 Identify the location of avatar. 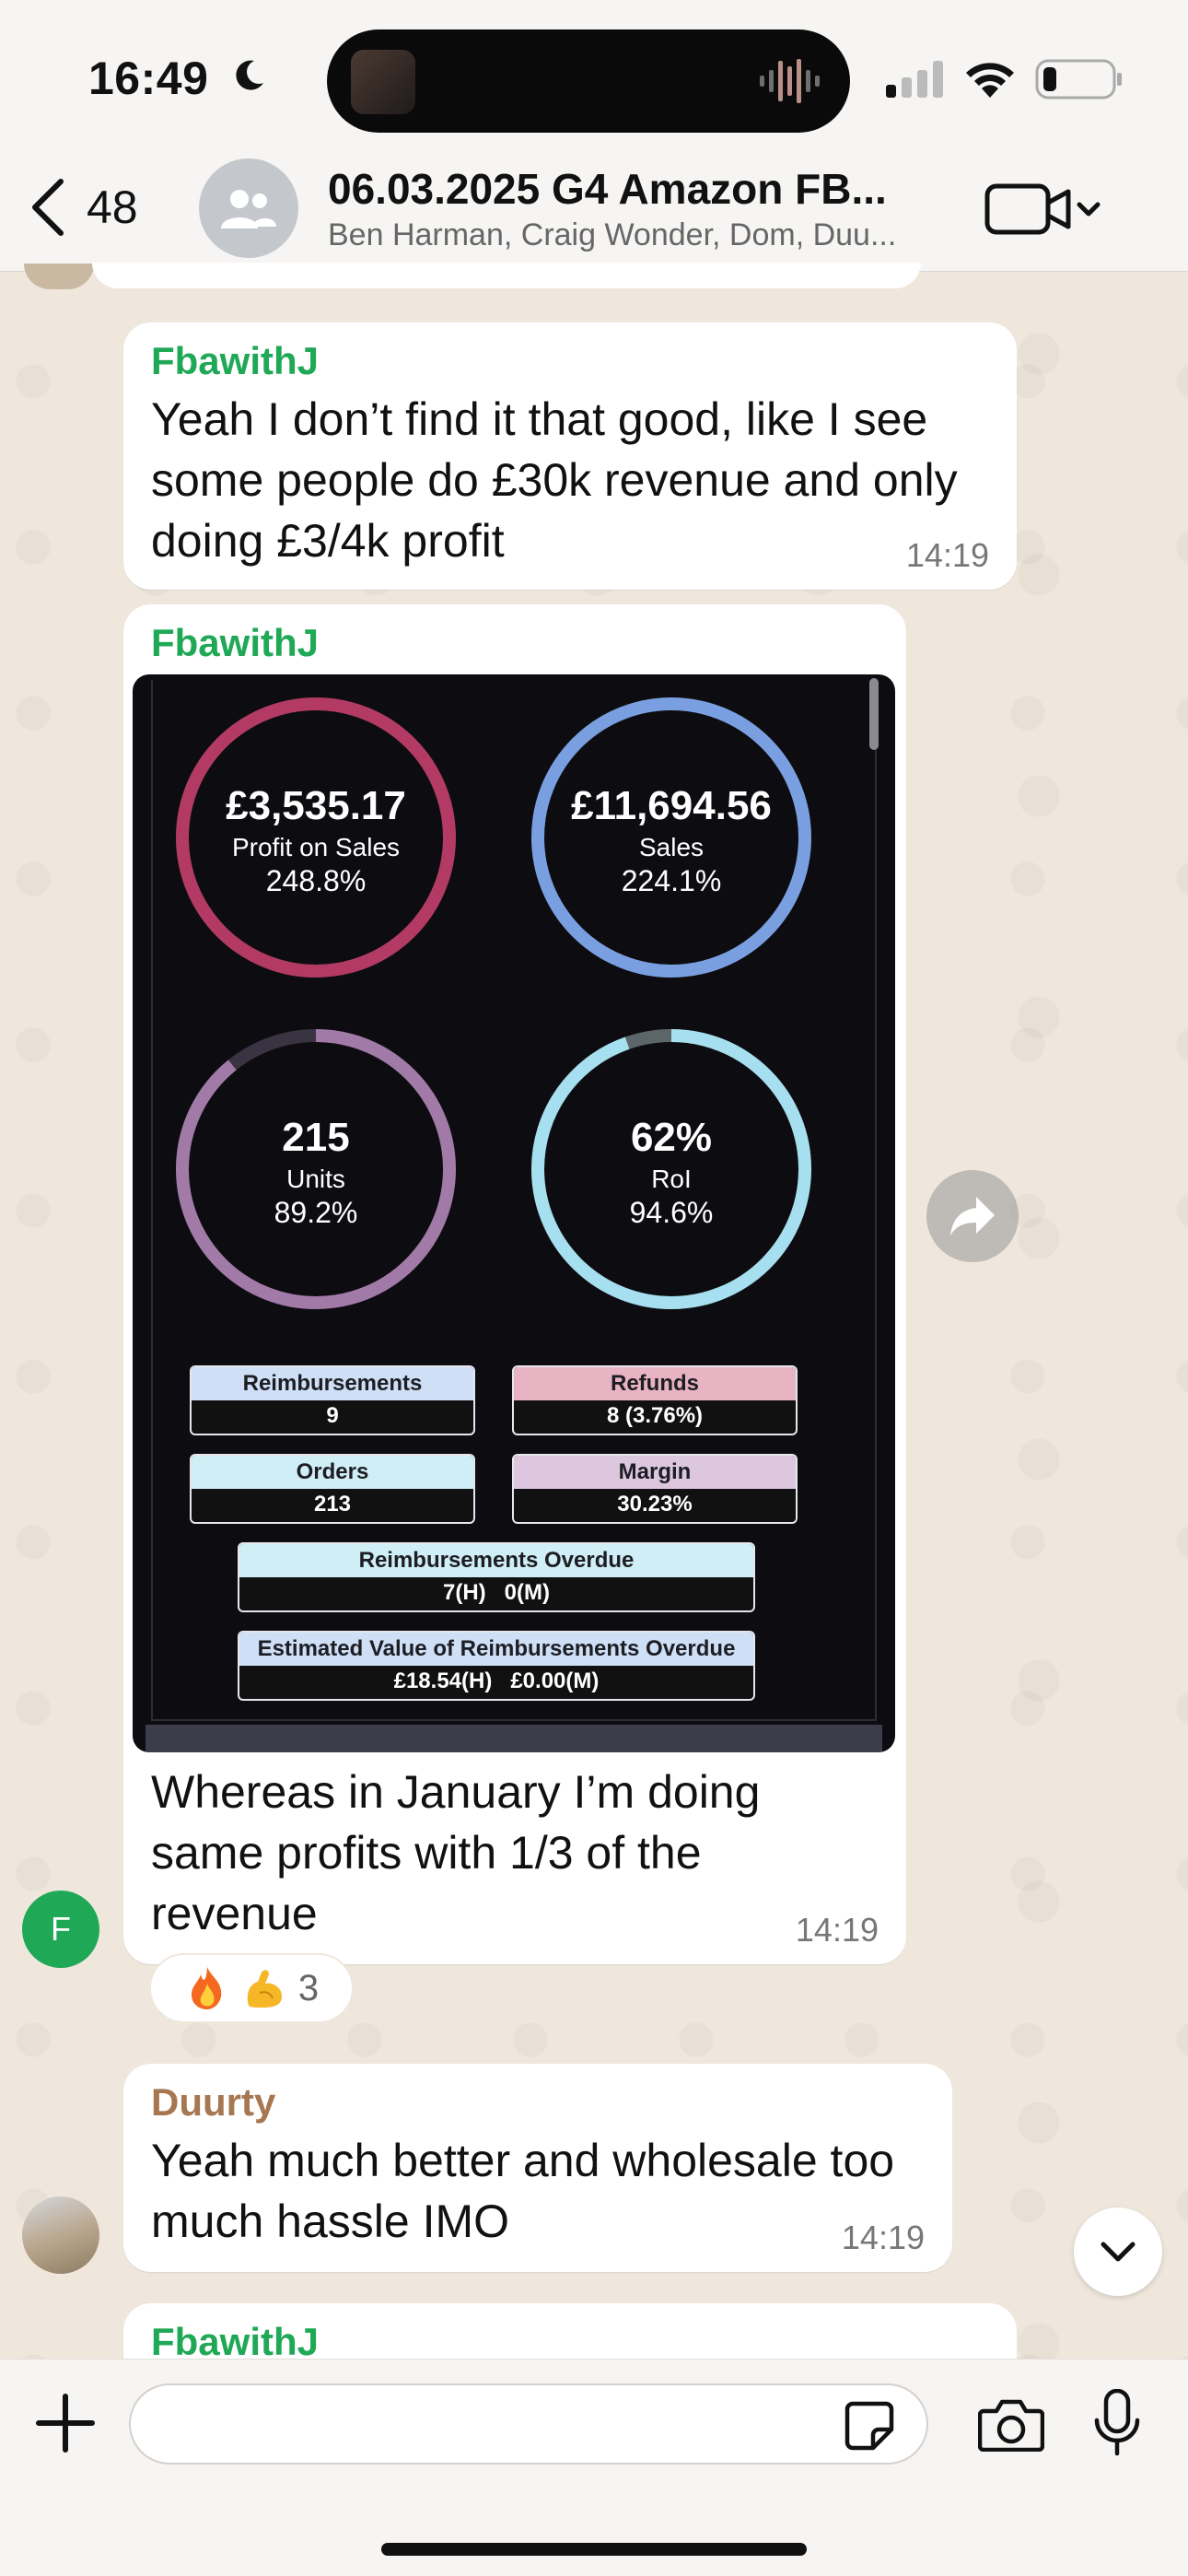
(60, 2235).